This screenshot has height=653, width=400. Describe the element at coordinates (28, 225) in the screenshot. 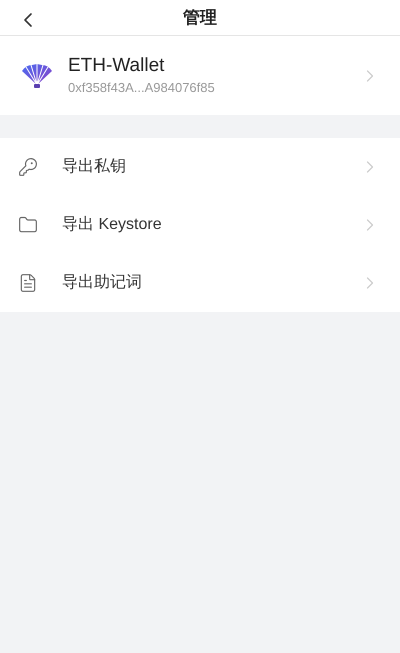

I see `folder-icon` at that location.